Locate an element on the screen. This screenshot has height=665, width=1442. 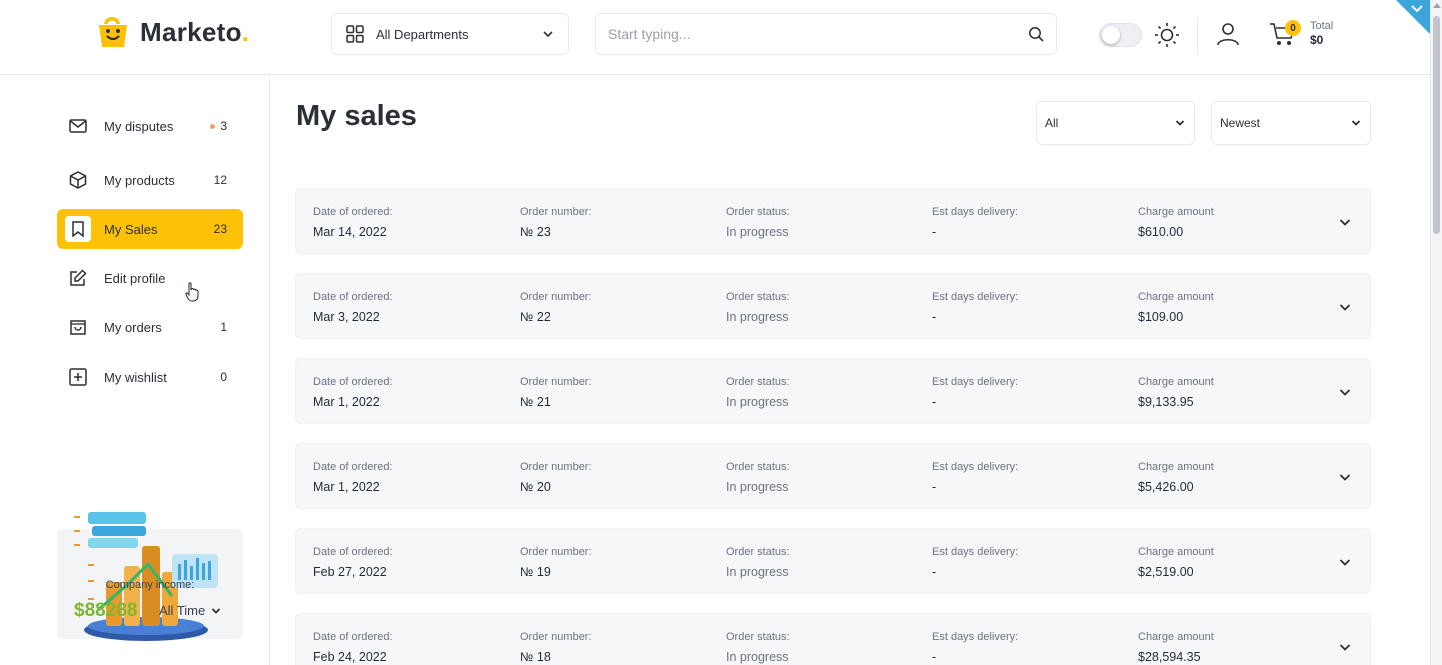
income-period-dropdown: All Time is located at coordinates (190, 610).